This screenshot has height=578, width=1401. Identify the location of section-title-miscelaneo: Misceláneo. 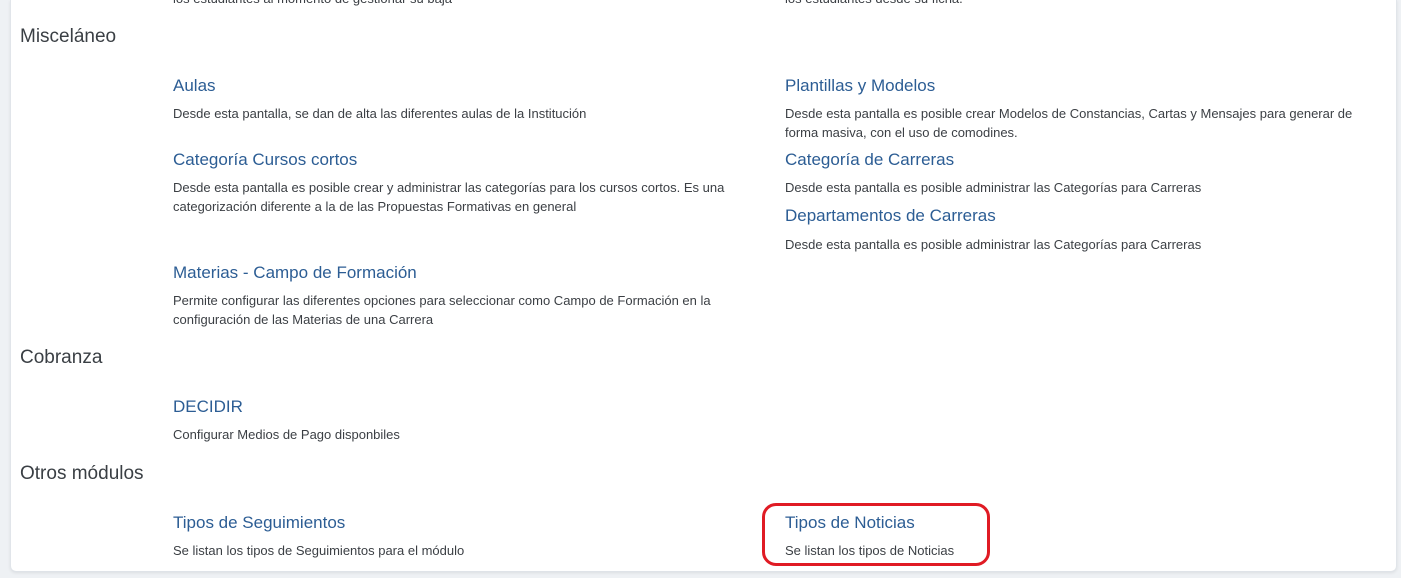
(68, 36).